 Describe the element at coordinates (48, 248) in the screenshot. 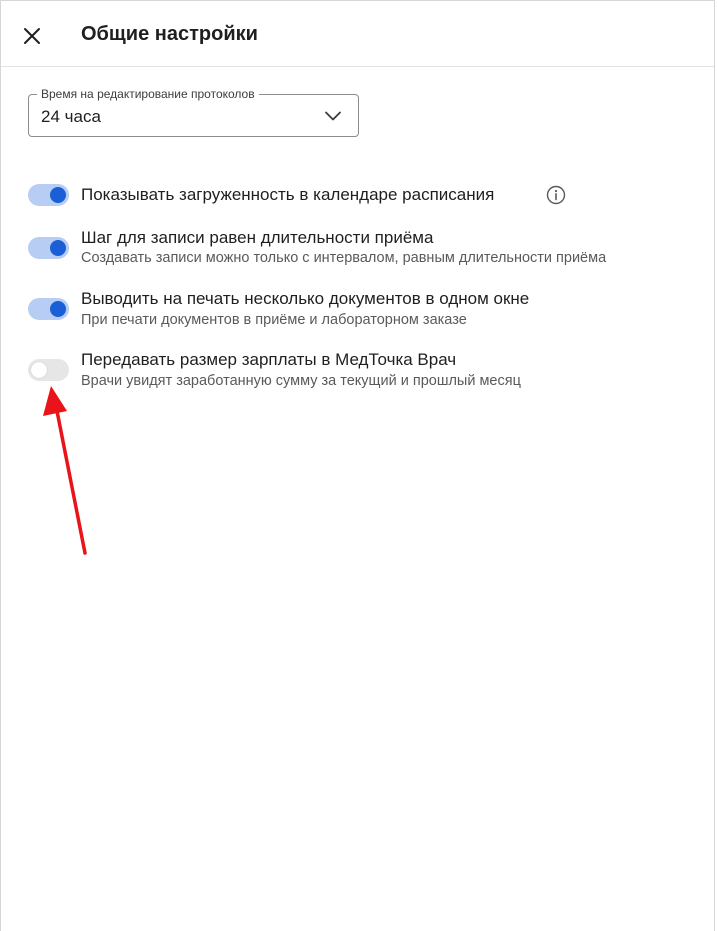

I see `toggle-slot-step-equals-duration` at that location.